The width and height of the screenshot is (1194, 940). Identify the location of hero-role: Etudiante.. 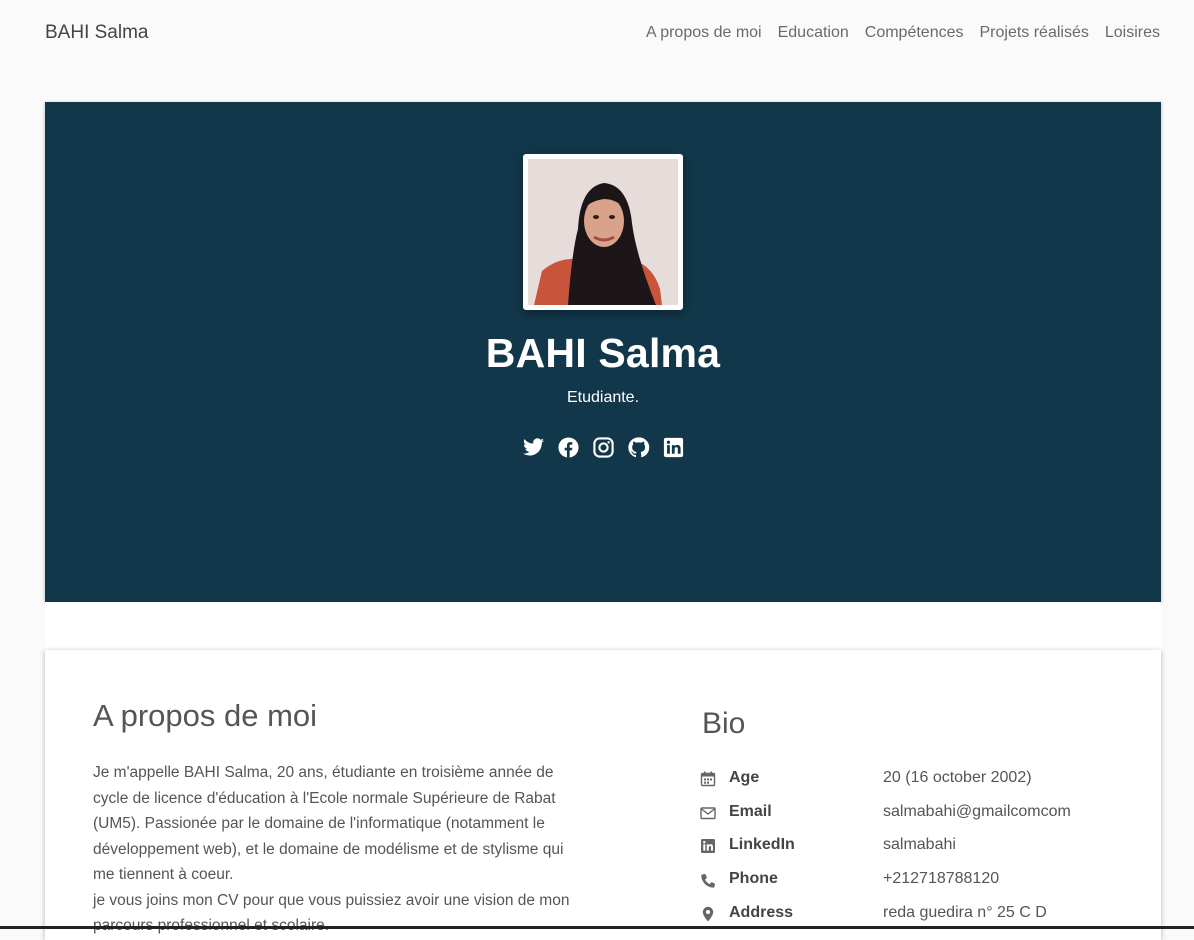
(603, 397).